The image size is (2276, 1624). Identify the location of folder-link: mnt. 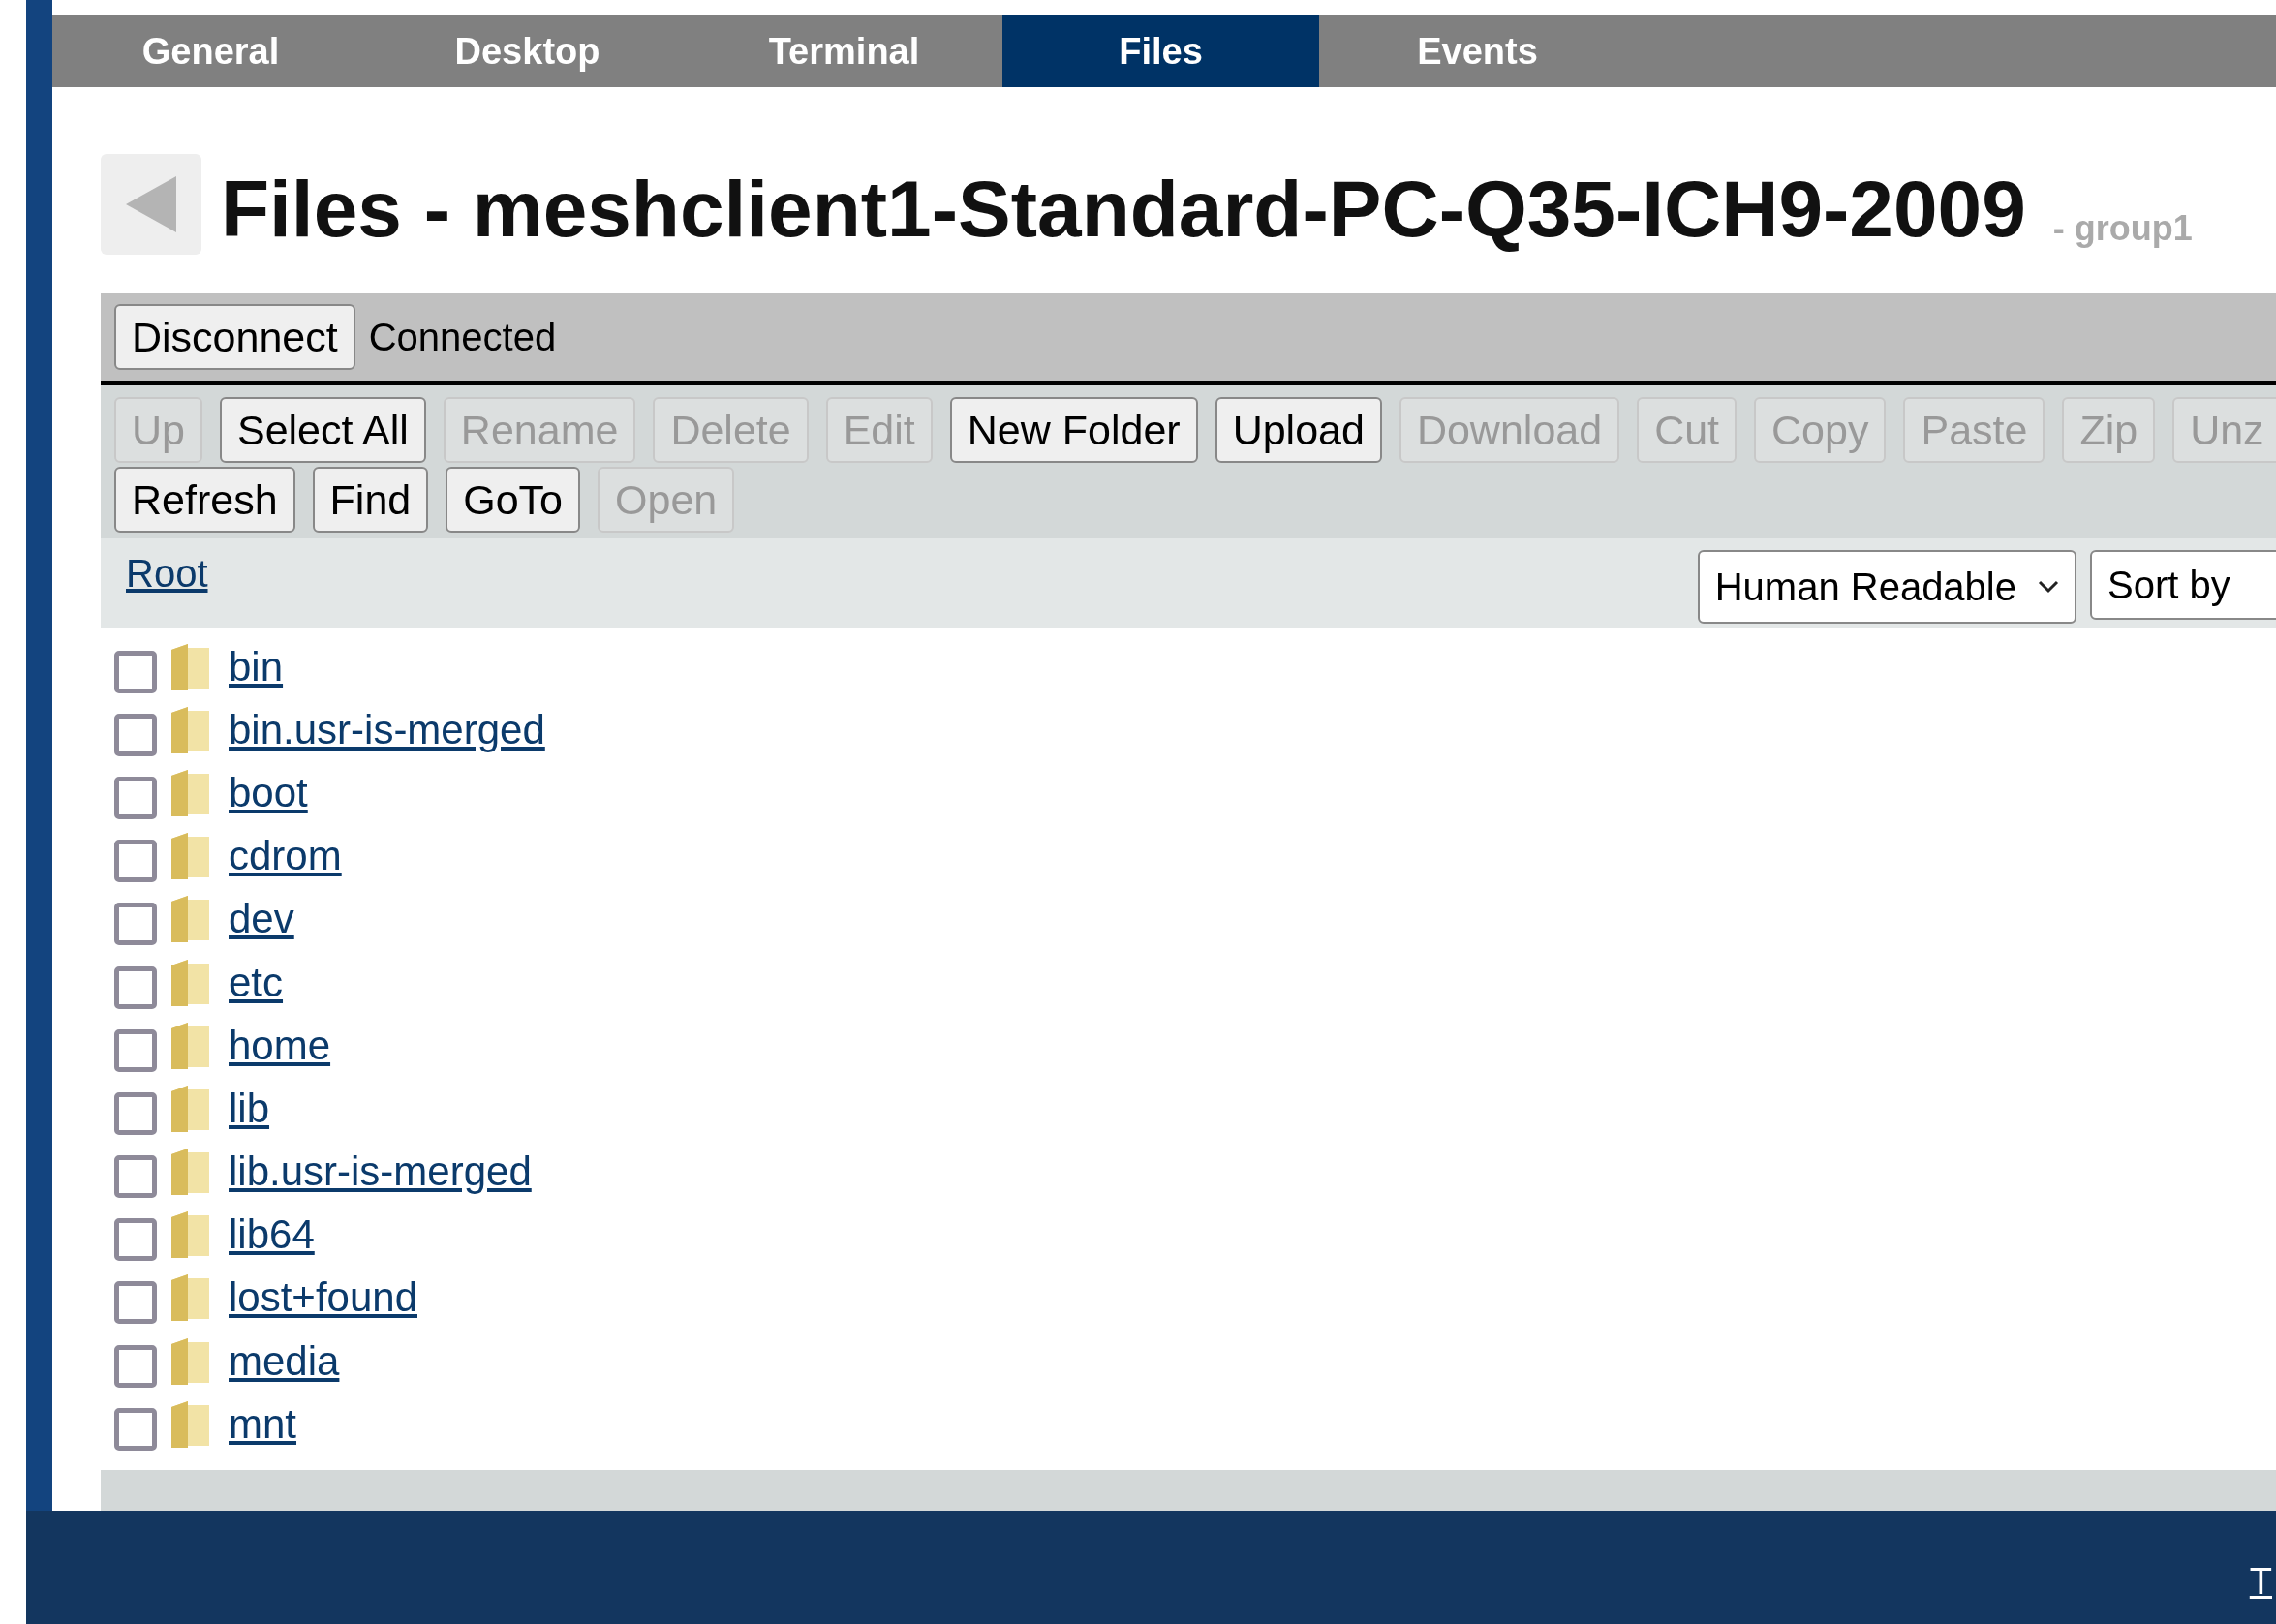
(262, 1424).